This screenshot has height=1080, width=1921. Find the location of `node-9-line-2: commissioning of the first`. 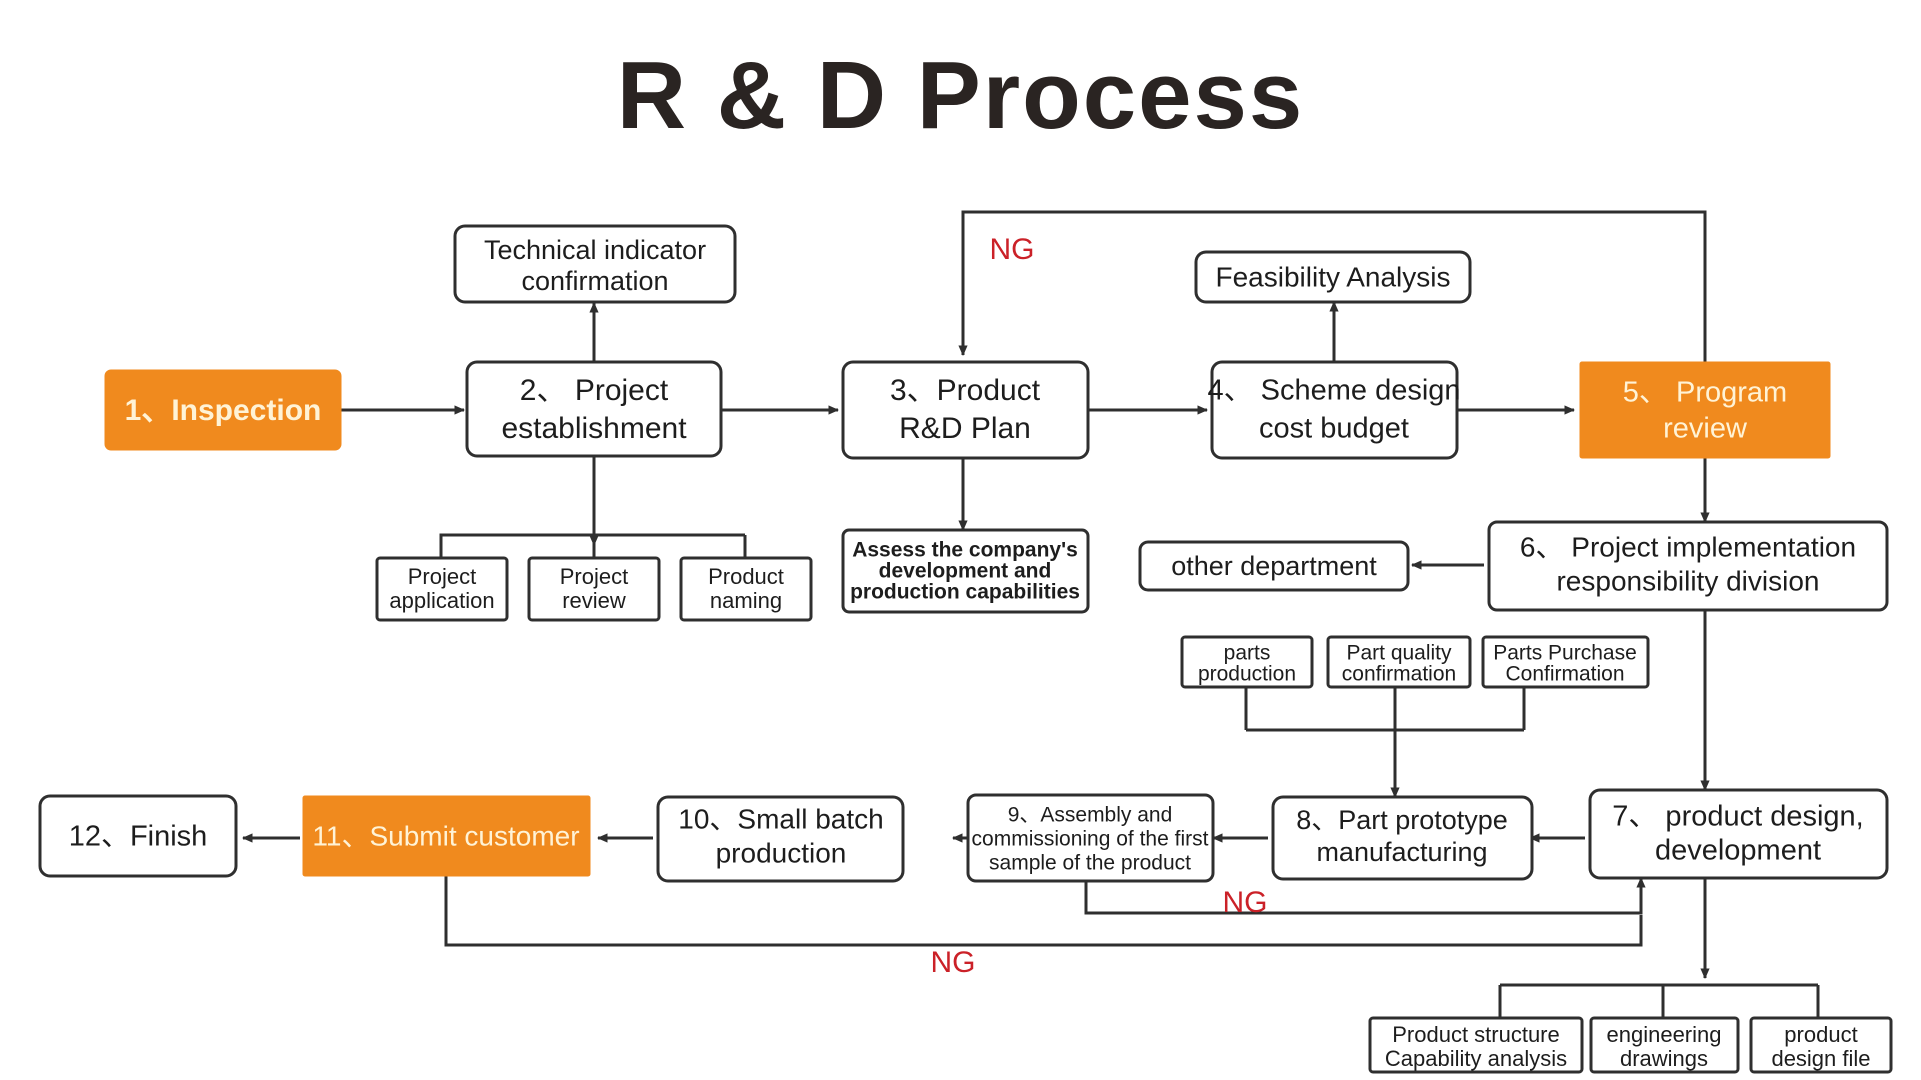

node-9-line-2: commissioning of the first is located at coordinates (1090, 839).